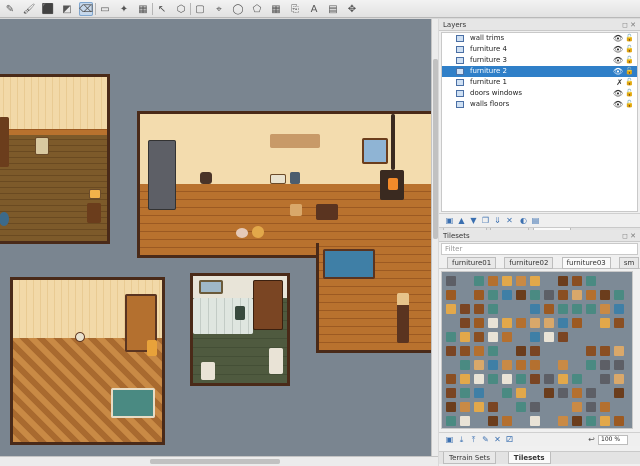 The height and width of the screenshot is (466, 640). Describe the element at coordinates (10, 9) in the screenshot. I see `stamp-brush-tool-icon: ✎` at that location.